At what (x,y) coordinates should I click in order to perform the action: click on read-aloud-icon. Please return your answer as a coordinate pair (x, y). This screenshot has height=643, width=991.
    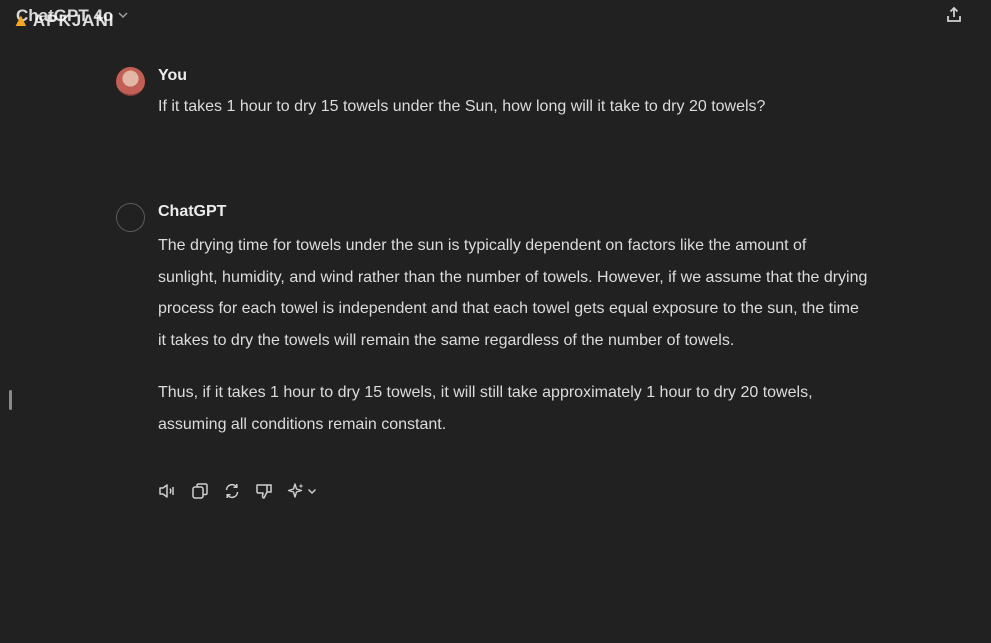
    Looking at the image, I should click on (168, 491).